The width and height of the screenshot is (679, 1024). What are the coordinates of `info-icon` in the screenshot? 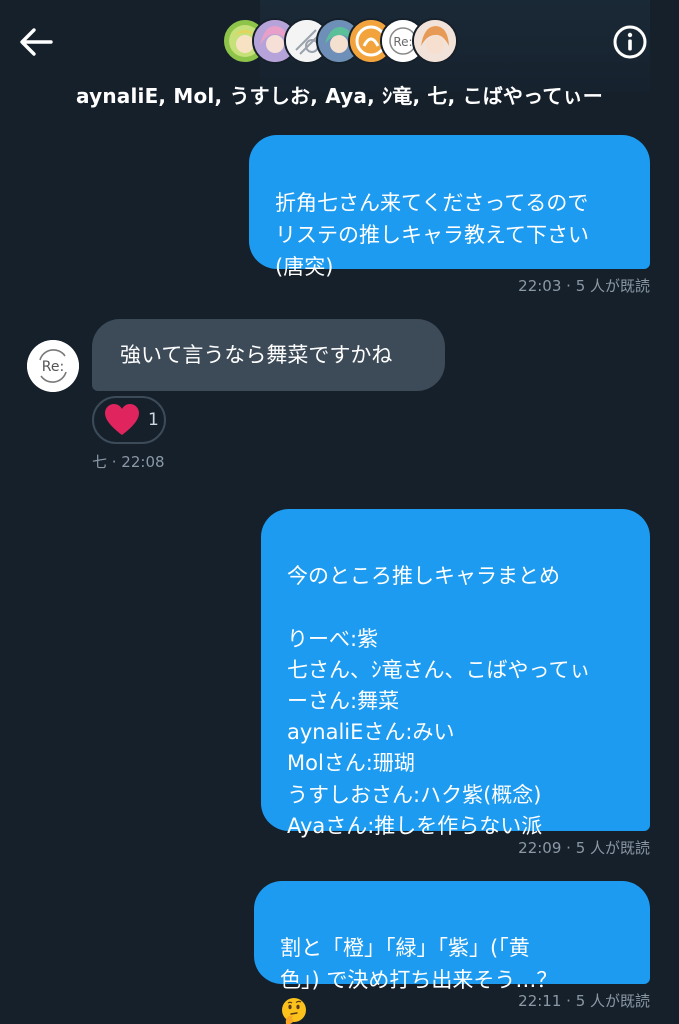 It's located at (630, 42).